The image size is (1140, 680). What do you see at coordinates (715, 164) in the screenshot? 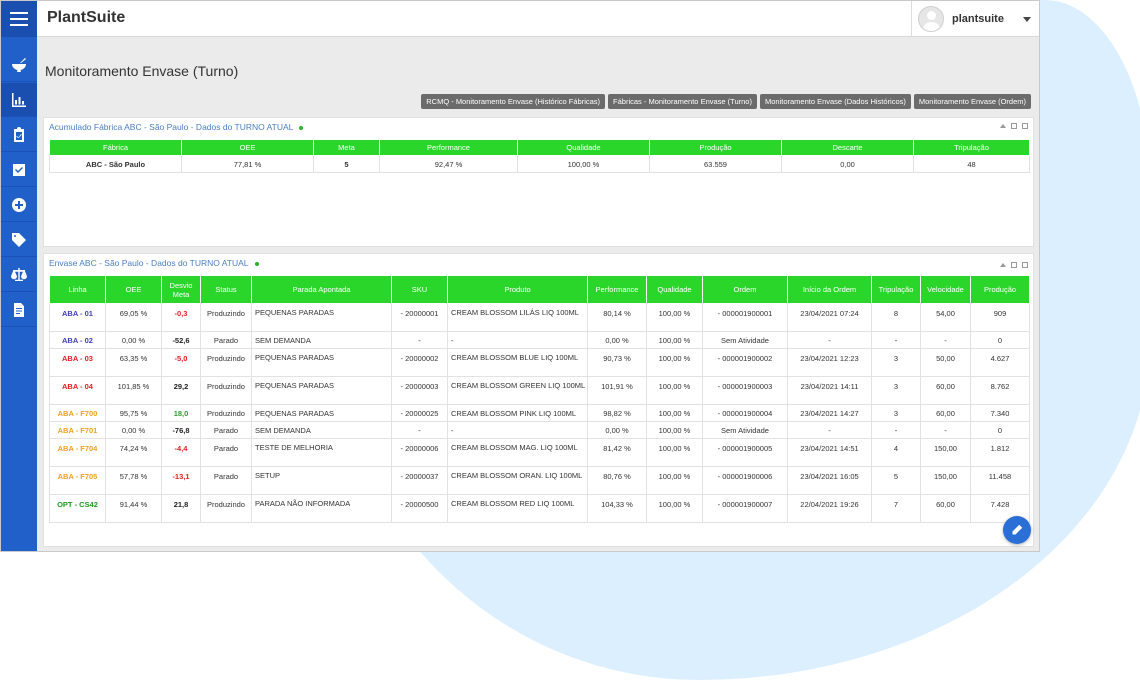
I see `table-cell: 63.559` at bounding box center [715, 164].